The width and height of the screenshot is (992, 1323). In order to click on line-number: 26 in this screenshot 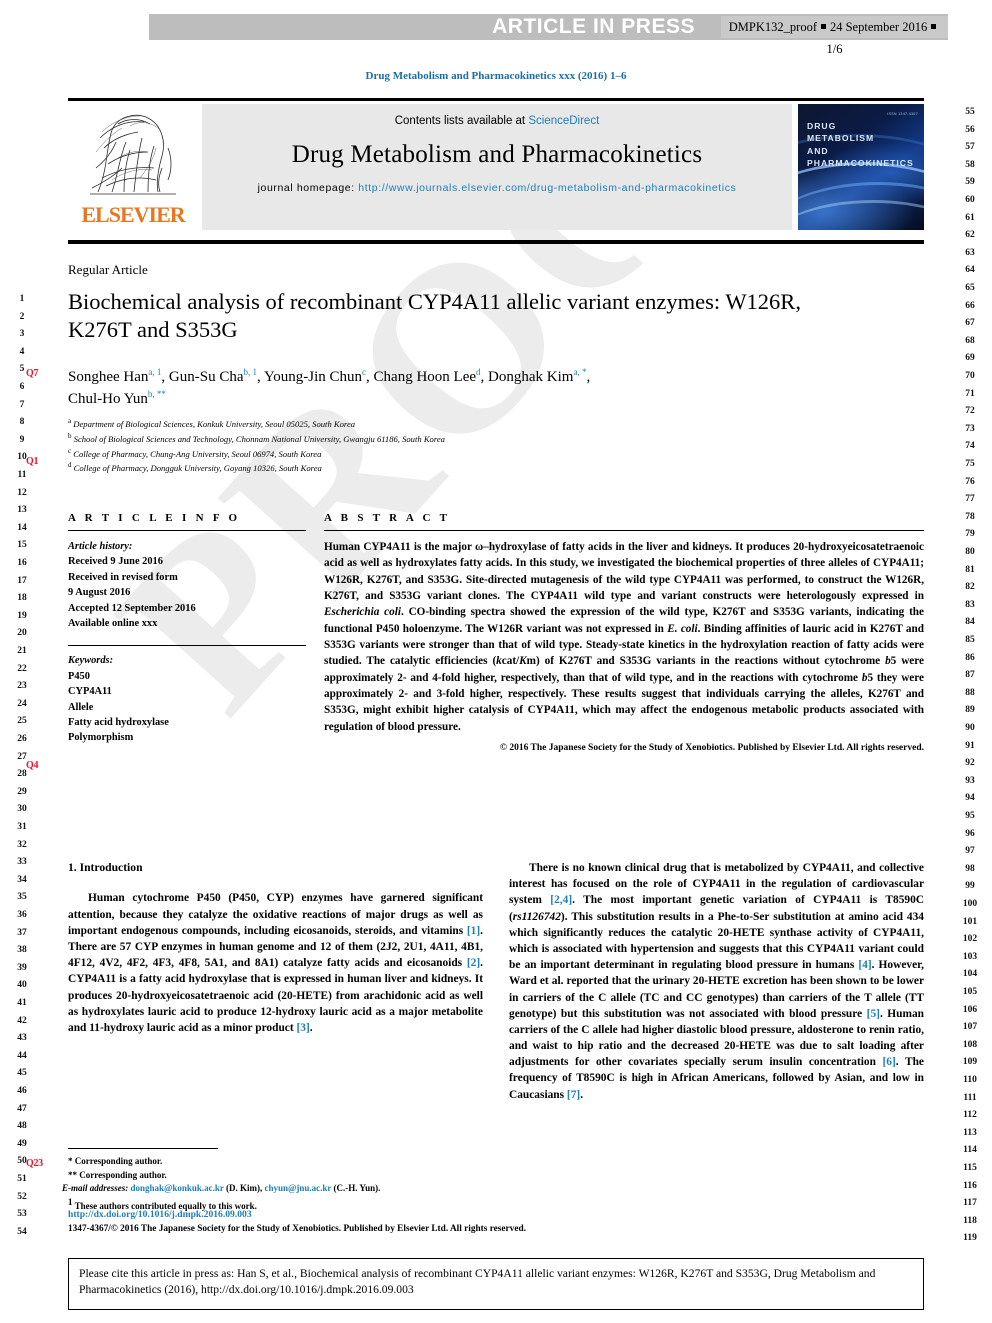, I will do `click(22, 739)`.